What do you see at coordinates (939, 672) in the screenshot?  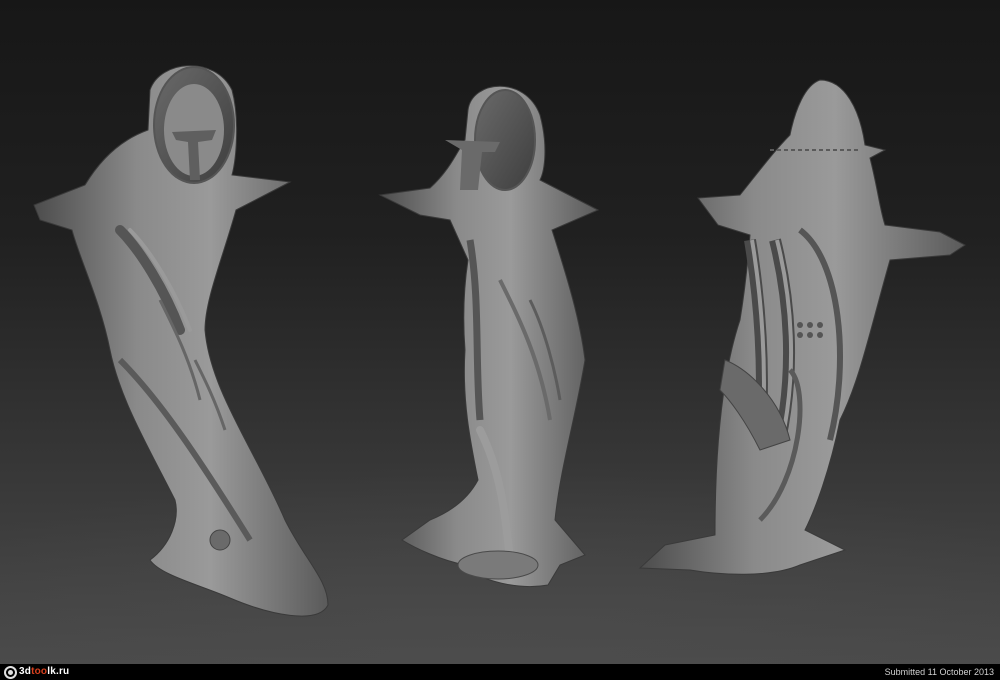 I see `submitted-date: Submitted 11 October 2013` at bounding box center [939, 672].